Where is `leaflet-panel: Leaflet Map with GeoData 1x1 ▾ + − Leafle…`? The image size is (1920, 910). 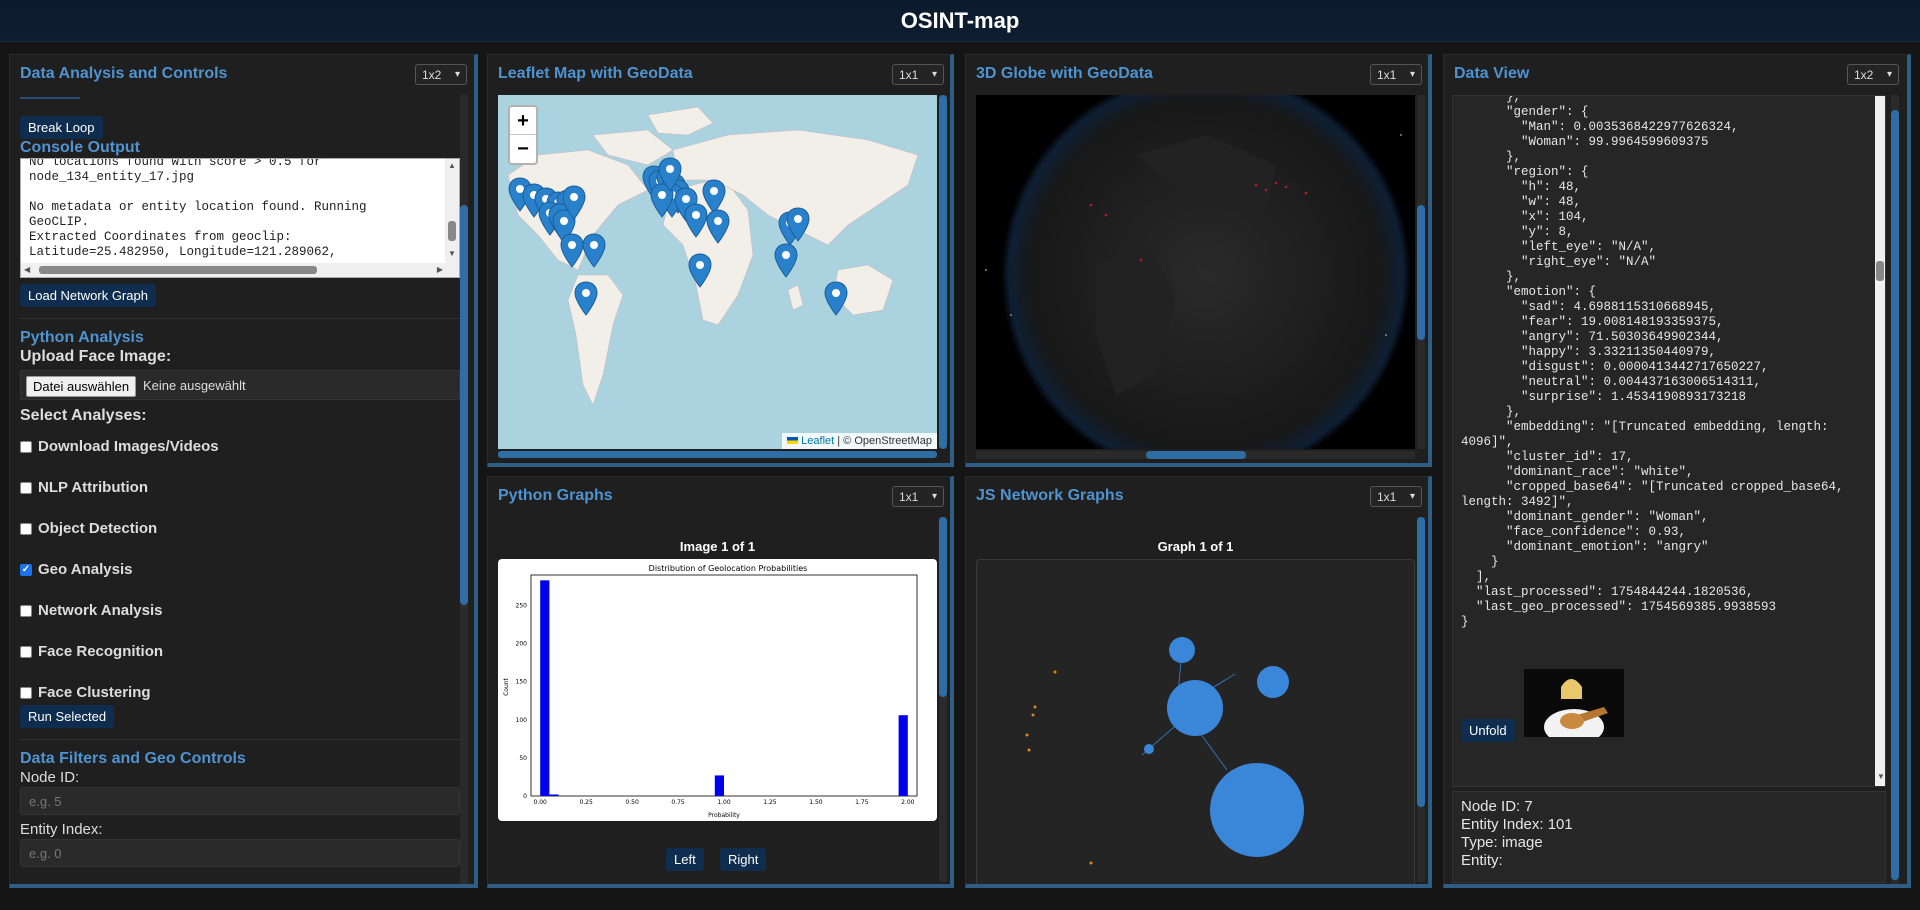 leaflet-panel: Leaflet Map with GeoData 1x1 ▾ + − Leafle… is located at coordinates (720, 260).